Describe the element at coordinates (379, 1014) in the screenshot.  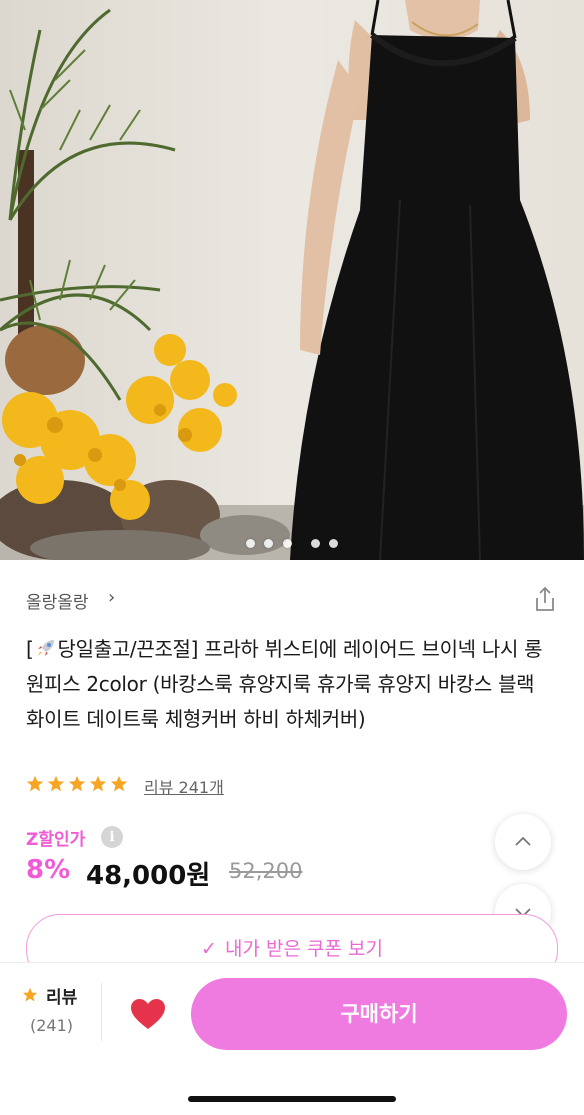
I see `buy-button: 구매하기` at that location.